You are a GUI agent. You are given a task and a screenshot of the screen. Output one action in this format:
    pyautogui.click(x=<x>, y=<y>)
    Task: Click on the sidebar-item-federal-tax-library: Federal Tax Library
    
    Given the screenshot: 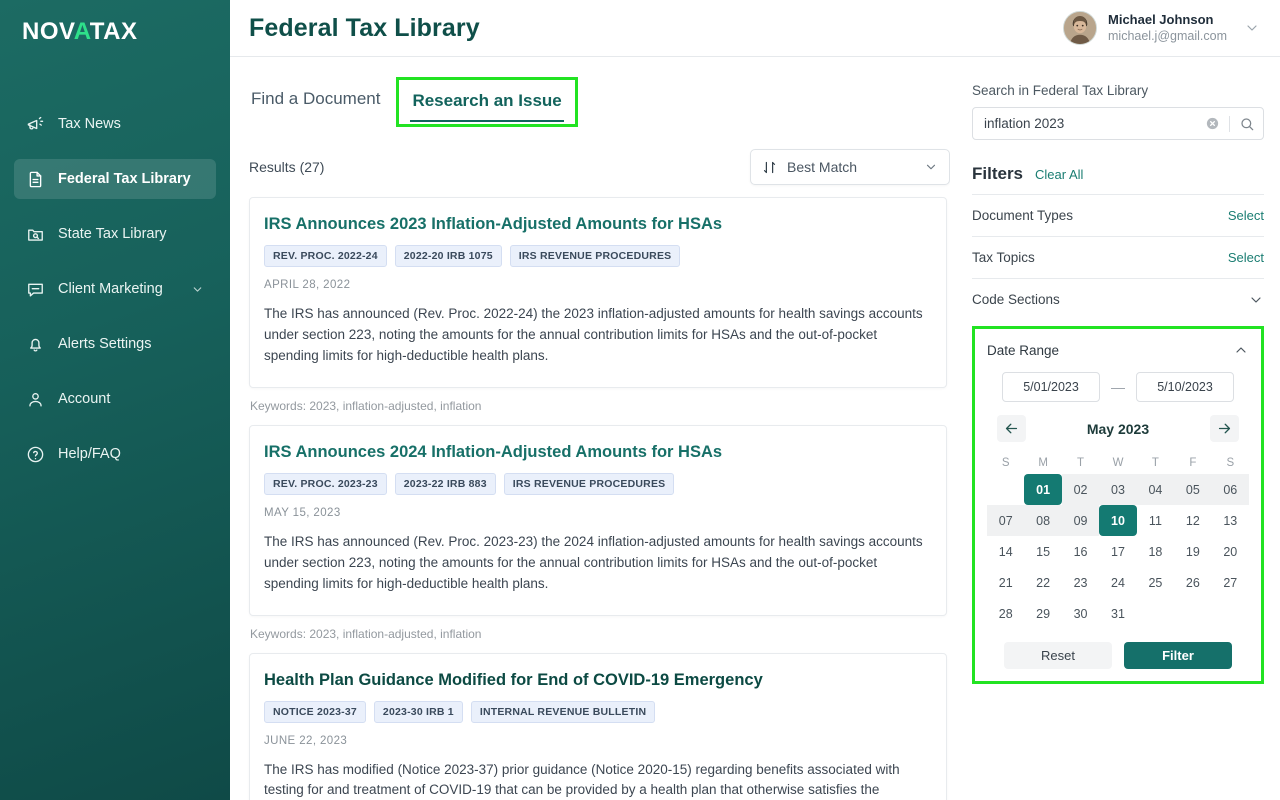 What is the action you would take?
    pyautogui.click(x=115, y=179)
    